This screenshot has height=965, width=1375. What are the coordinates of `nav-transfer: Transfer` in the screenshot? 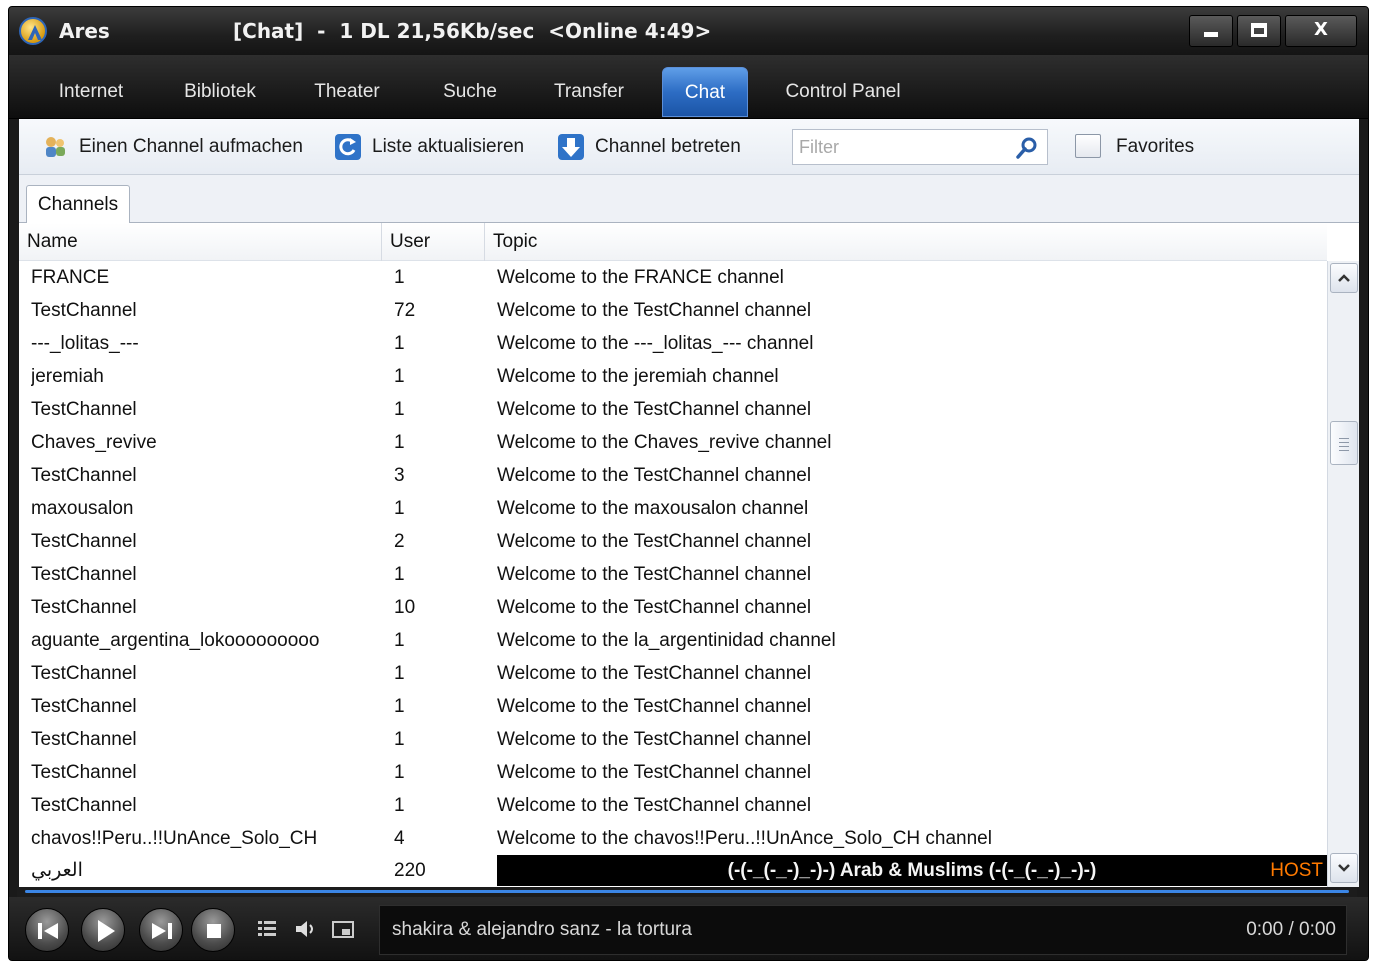 It's located at (589, 92).